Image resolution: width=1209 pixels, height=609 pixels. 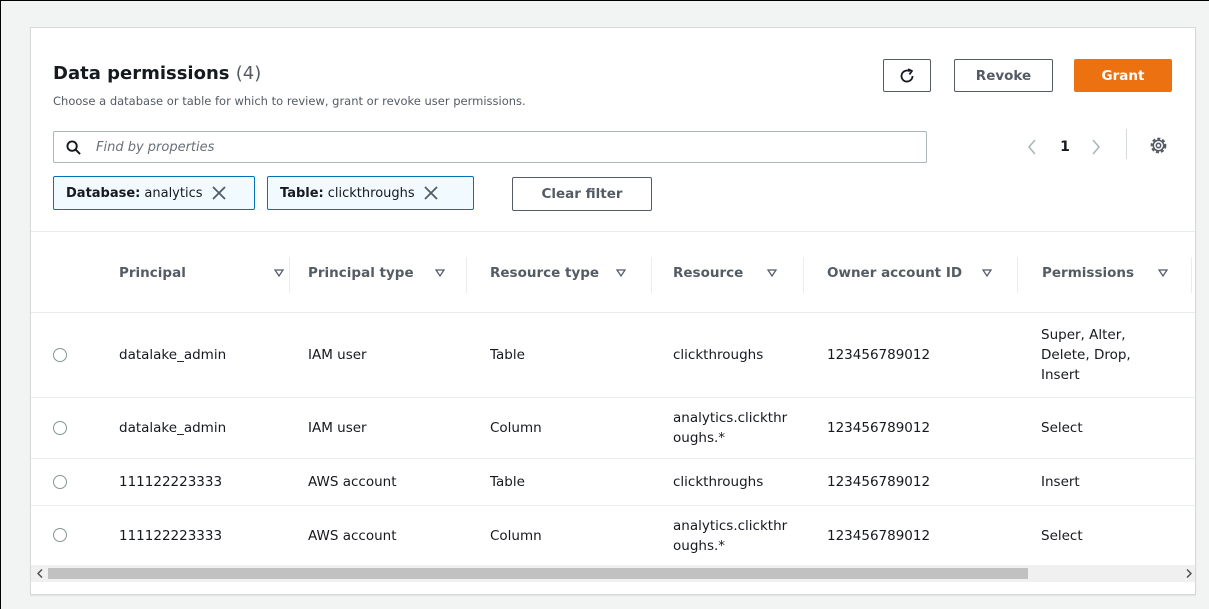 What do you see at coordinates (1065, 147) in the screenshot?
I see `current-page-number: 1` at bounding box center [1065, 147].